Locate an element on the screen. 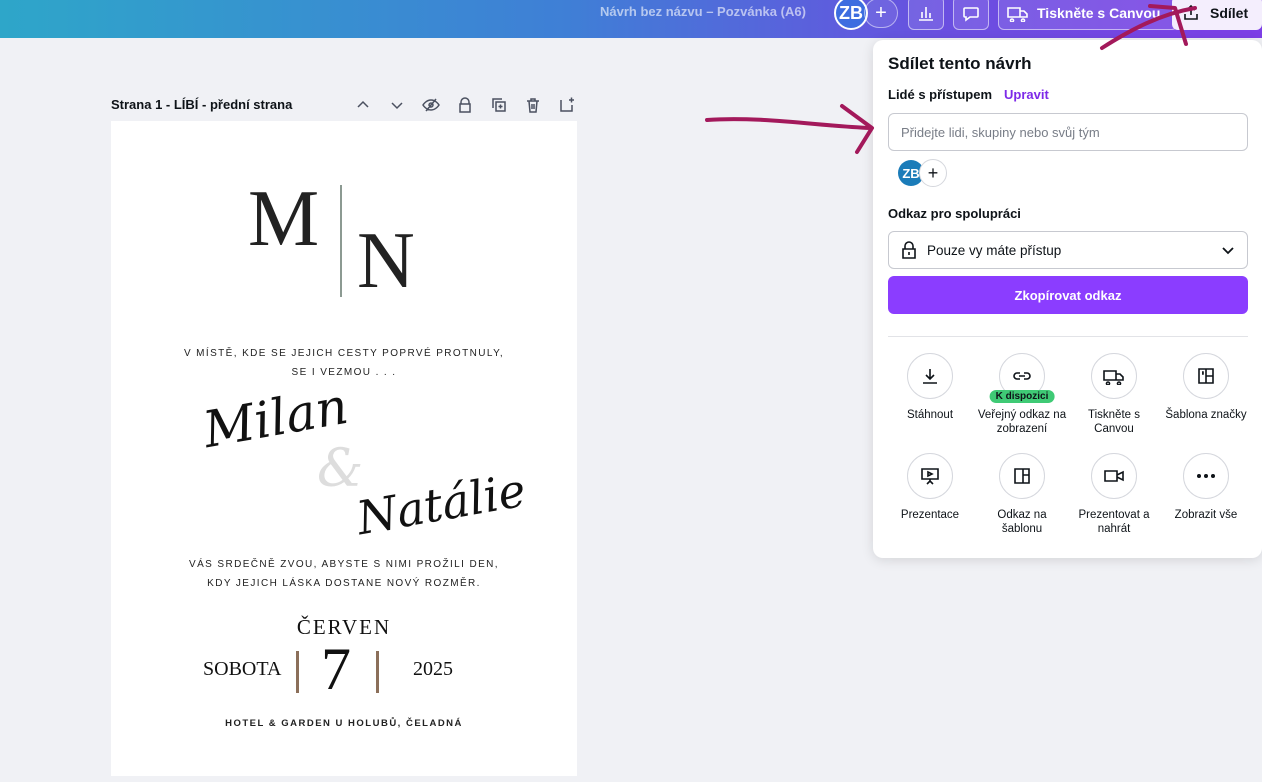 The height and width of the screenshot is (782, 1262). duplicate-icon is located at coordinates (499, 105).